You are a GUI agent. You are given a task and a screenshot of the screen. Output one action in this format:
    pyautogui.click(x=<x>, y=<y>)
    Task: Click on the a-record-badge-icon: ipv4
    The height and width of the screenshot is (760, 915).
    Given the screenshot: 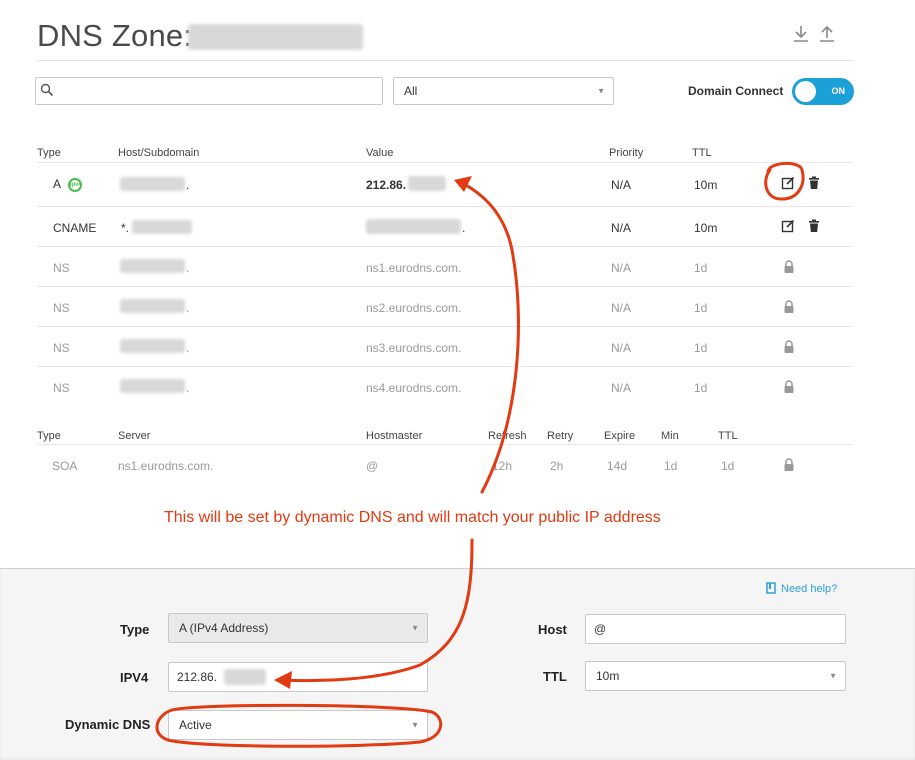 What is the action you would take?
    pyautogui.click(x=74, y=184)
    